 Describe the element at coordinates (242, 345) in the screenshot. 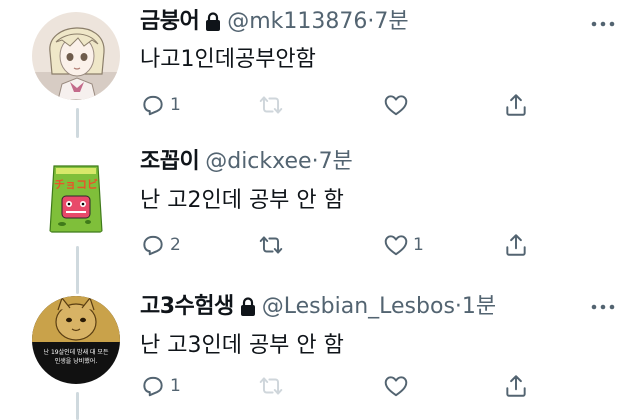

I see `tweet-text: 난 고3인데 공부 안 함` at that location.